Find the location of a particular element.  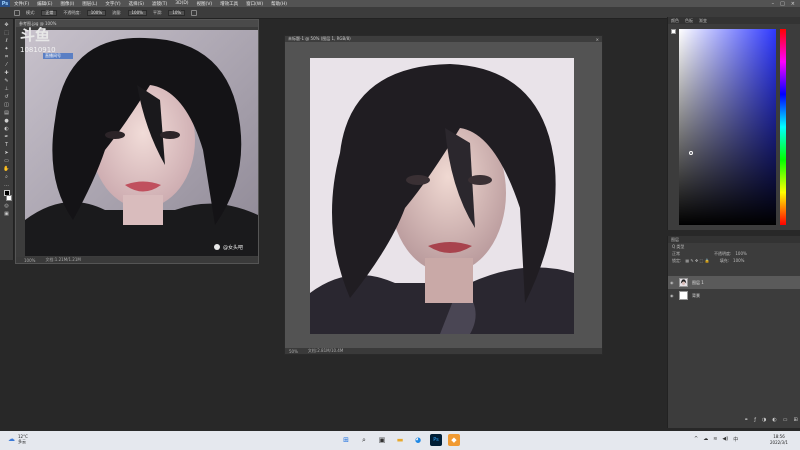

zoom-level: 100% is located at coordinates (29, 260).